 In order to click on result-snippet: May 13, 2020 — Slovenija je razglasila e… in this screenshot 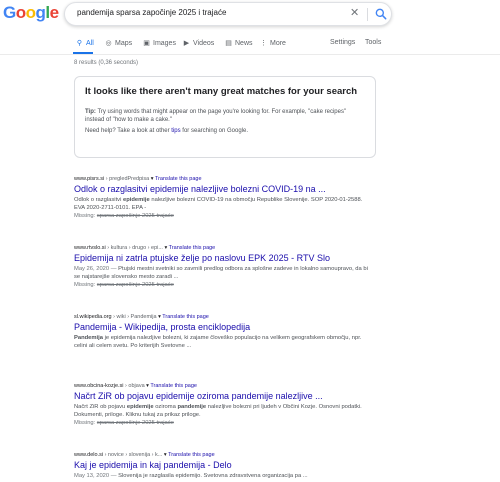, I will do `click(224, 476)`.